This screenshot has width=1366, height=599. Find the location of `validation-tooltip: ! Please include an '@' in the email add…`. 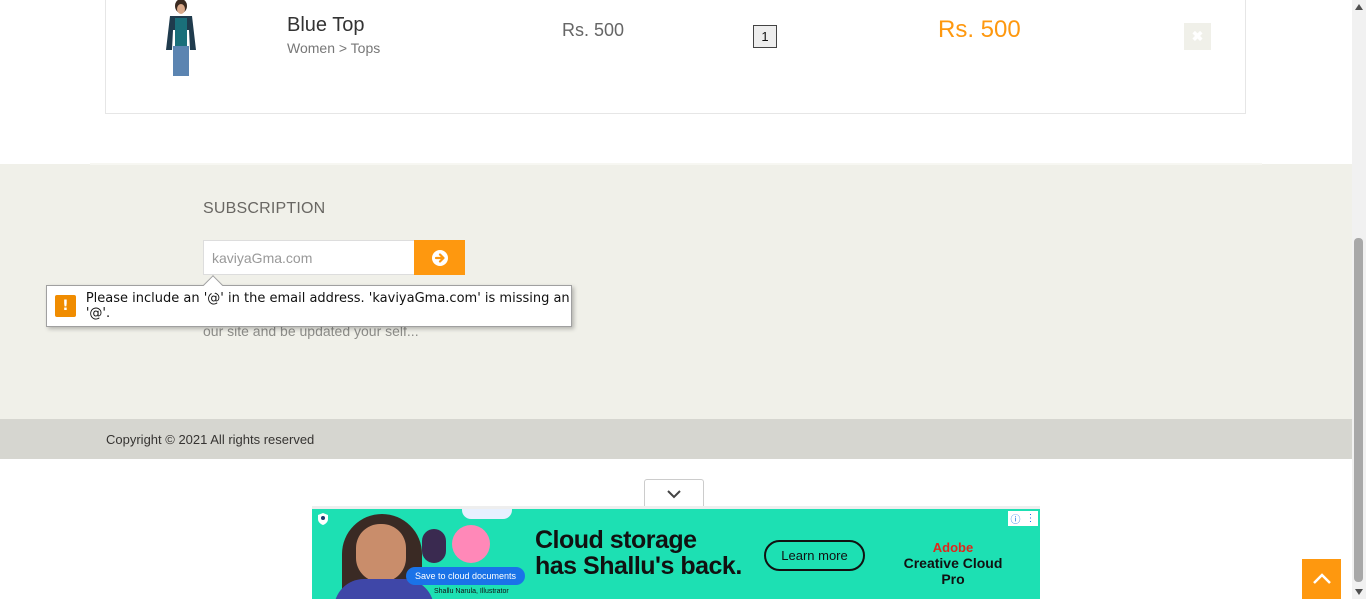

validation-tooltip: ! Please include an '@' in the email add… is located at coordinates (309, 306).